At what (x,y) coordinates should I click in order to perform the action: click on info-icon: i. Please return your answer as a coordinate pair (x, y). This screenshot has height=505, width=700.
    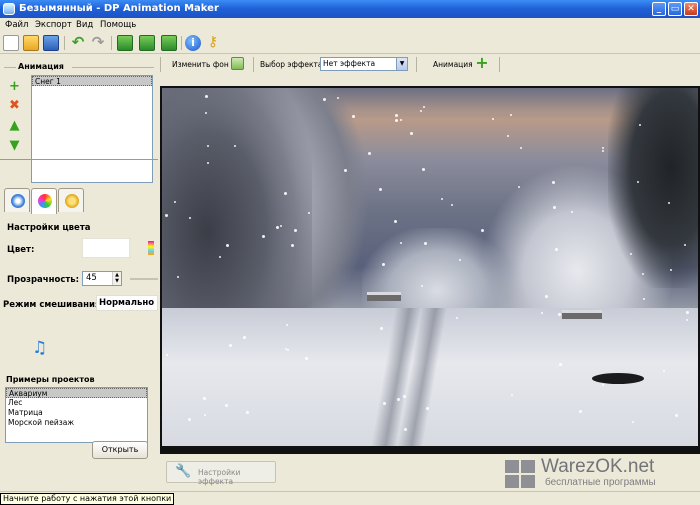
    Looking at the image, I should click on (193, 43).